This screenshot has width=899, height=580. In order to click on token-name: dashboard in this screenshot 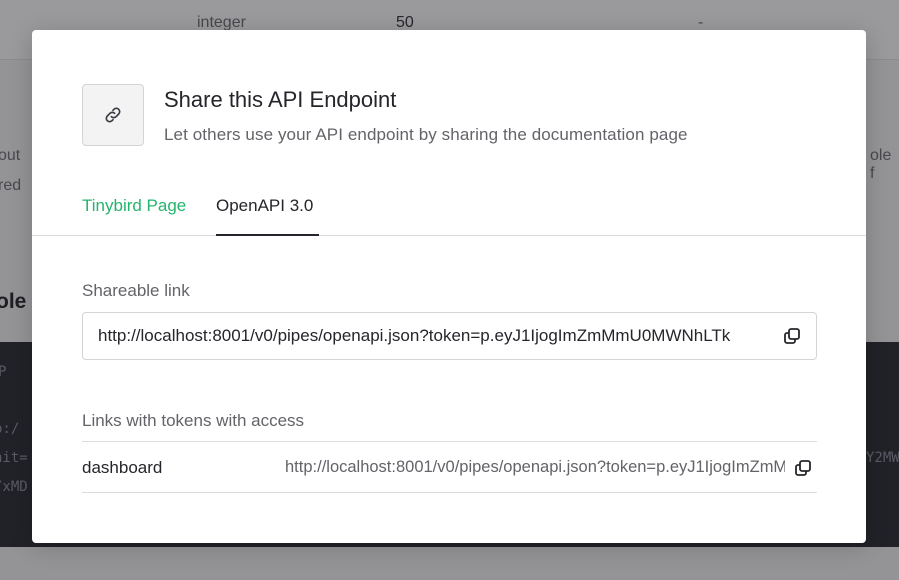, I will do `click(122, 467)`.